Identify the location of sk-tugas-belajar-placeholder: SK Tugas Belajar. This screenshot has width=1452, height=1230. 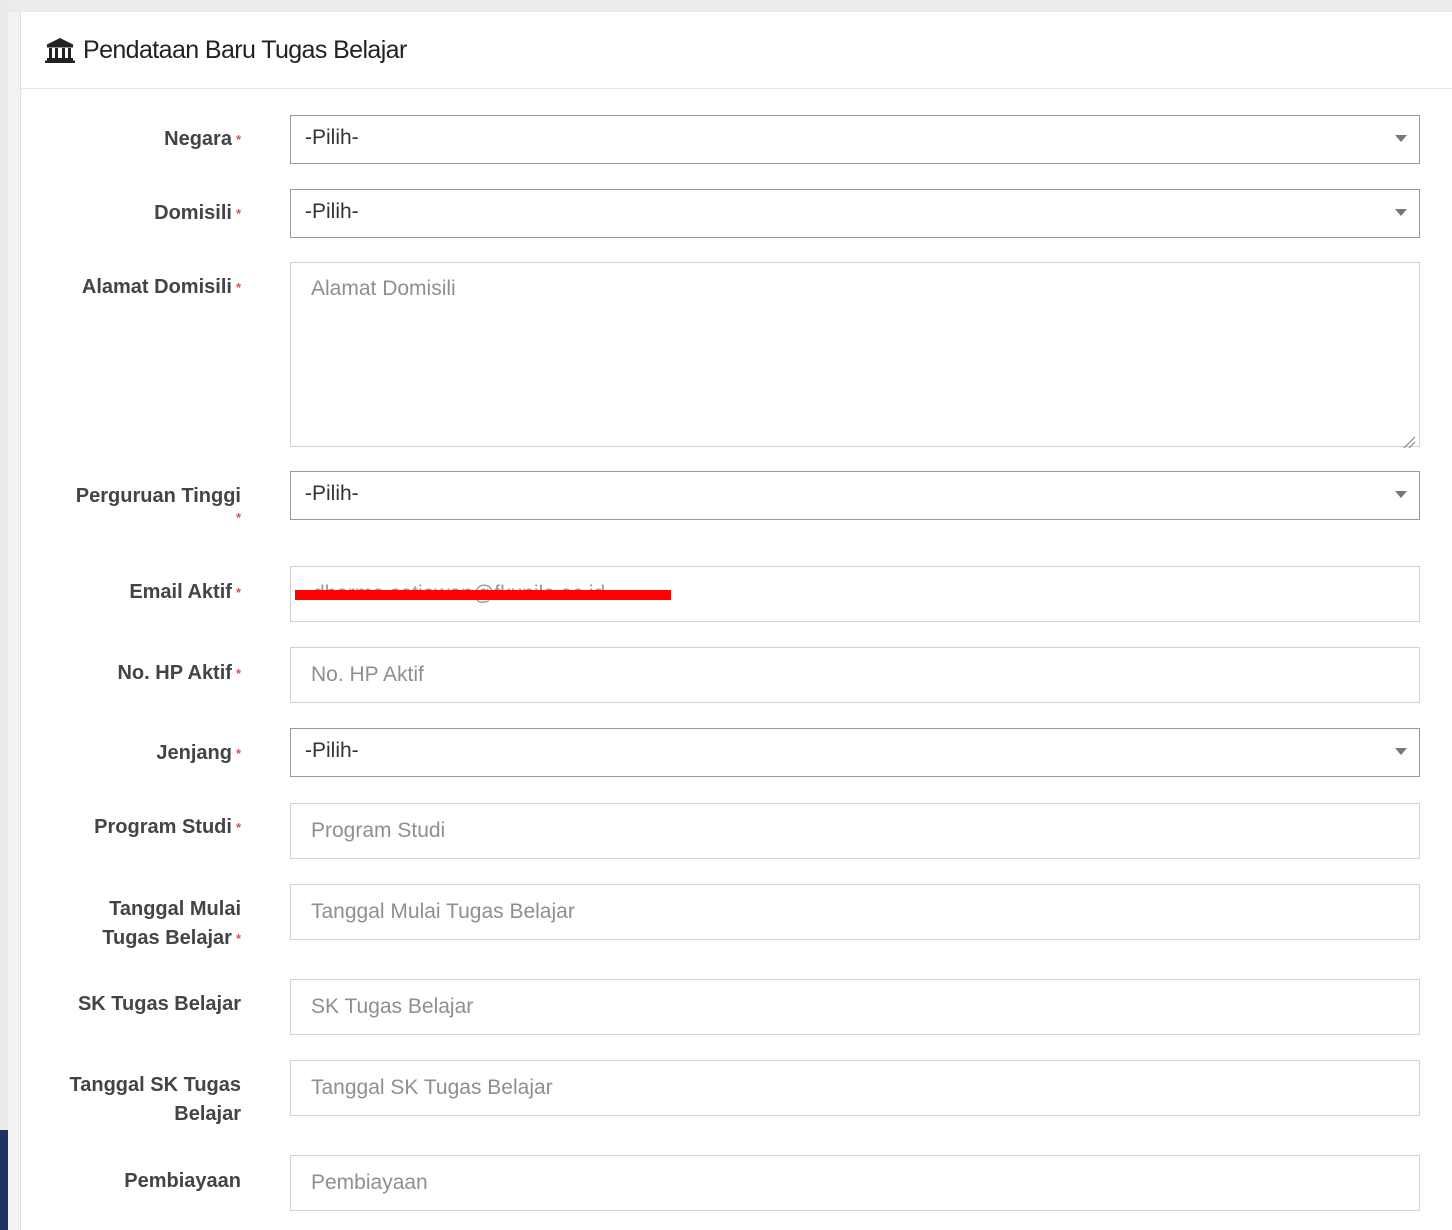
(392, 1006).